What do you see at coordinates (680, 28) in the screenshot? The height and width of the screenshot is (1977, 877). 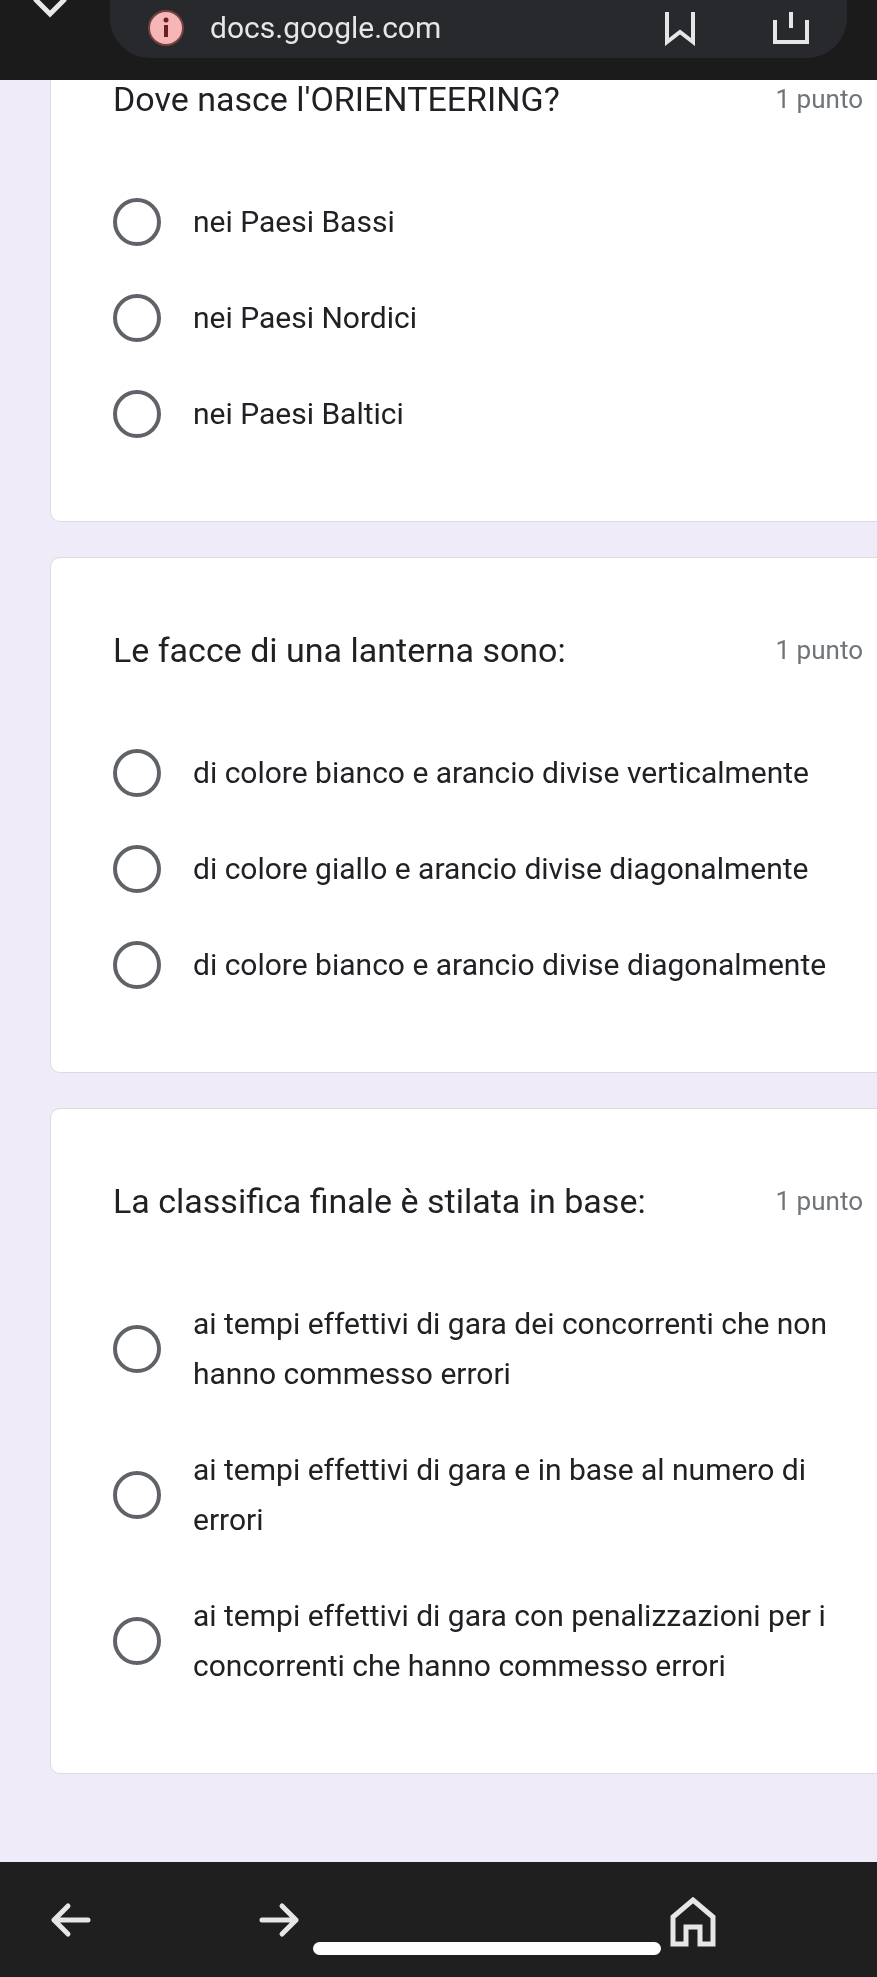 I see `bookmark-icon` at bounding box center [680, 28].